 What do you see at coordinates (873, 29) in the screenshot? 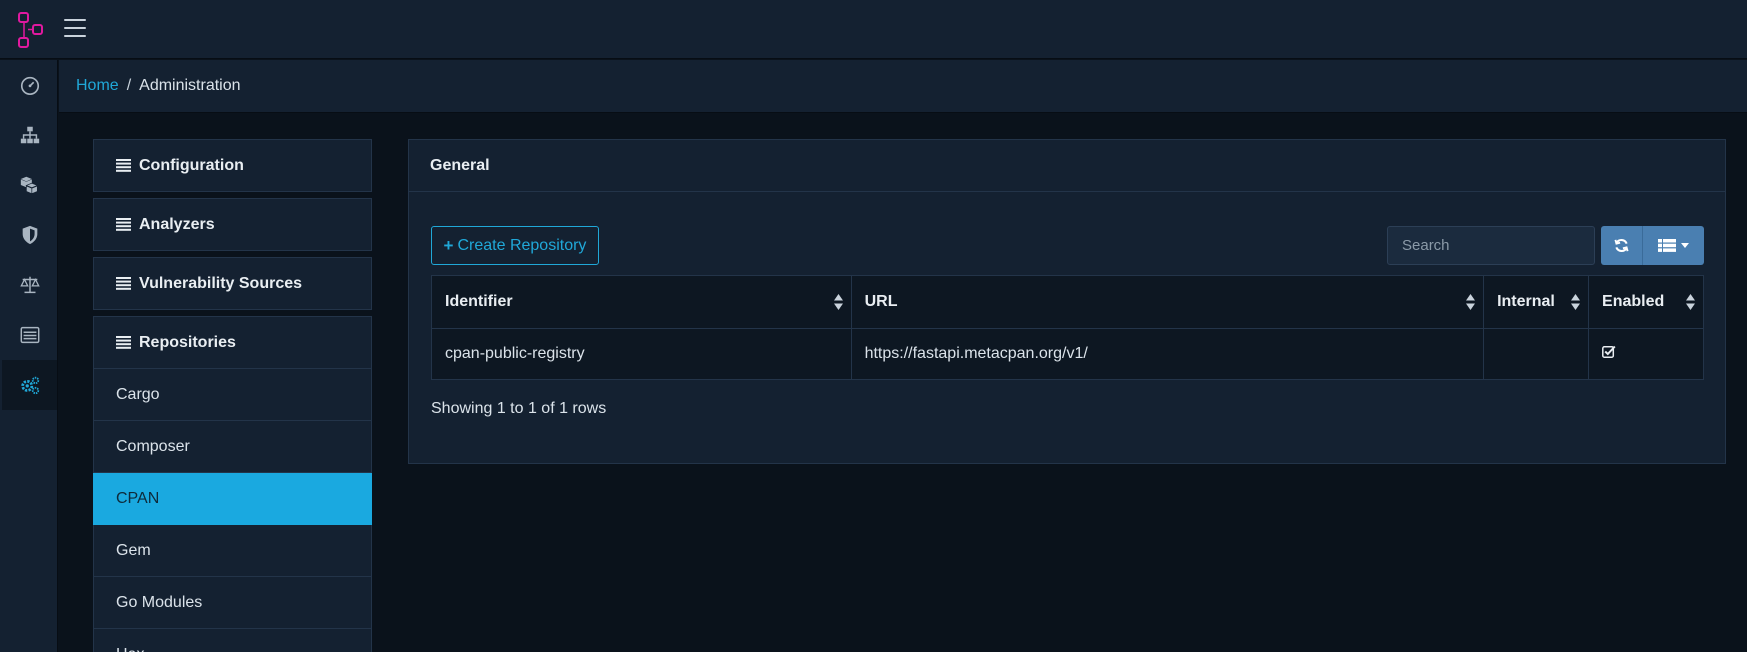
I see `top-navbar` at bounding box center [873, 29].